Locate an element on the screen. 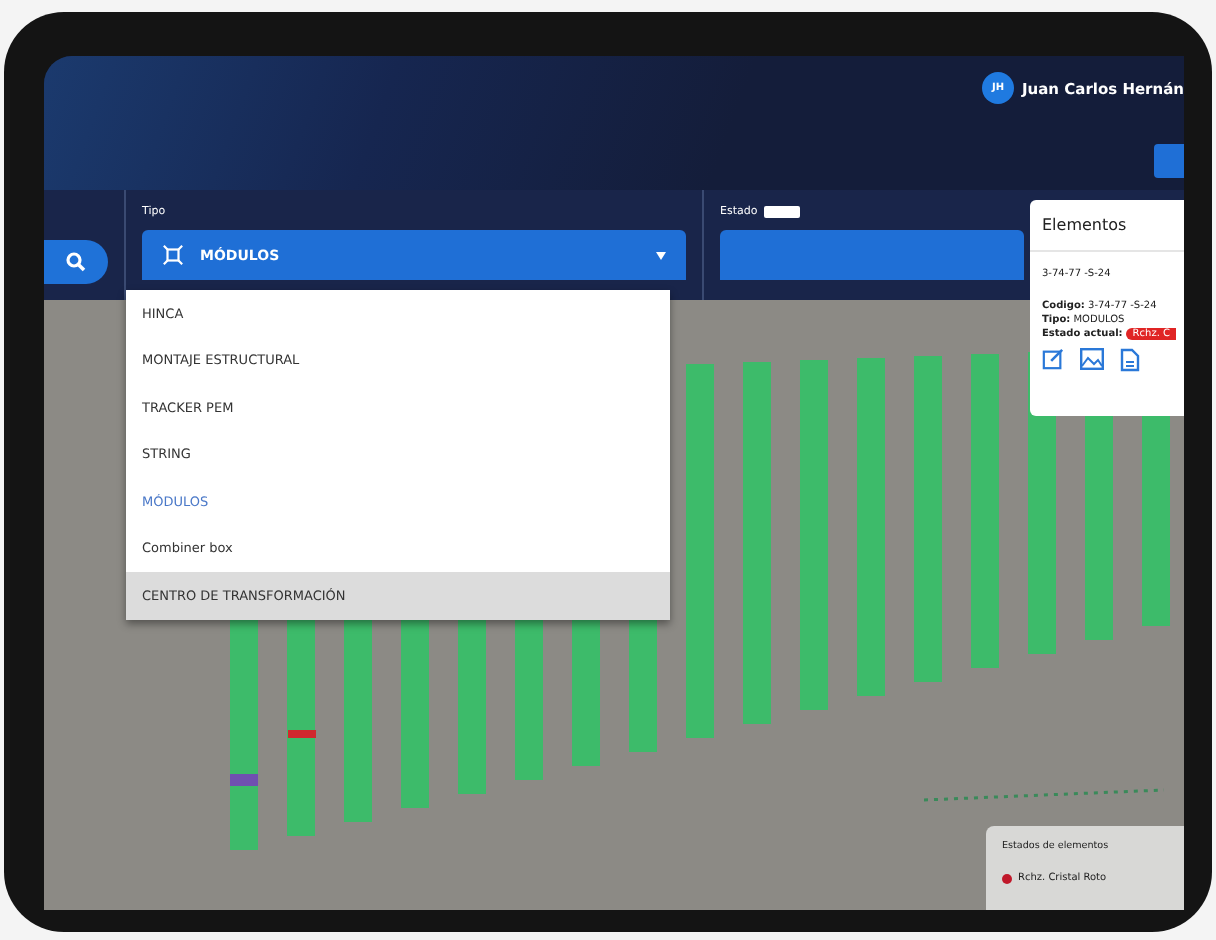 Image resolution: width=1216 pixels, height=940 pixels. search-icon is located at coordinates (76, 261).